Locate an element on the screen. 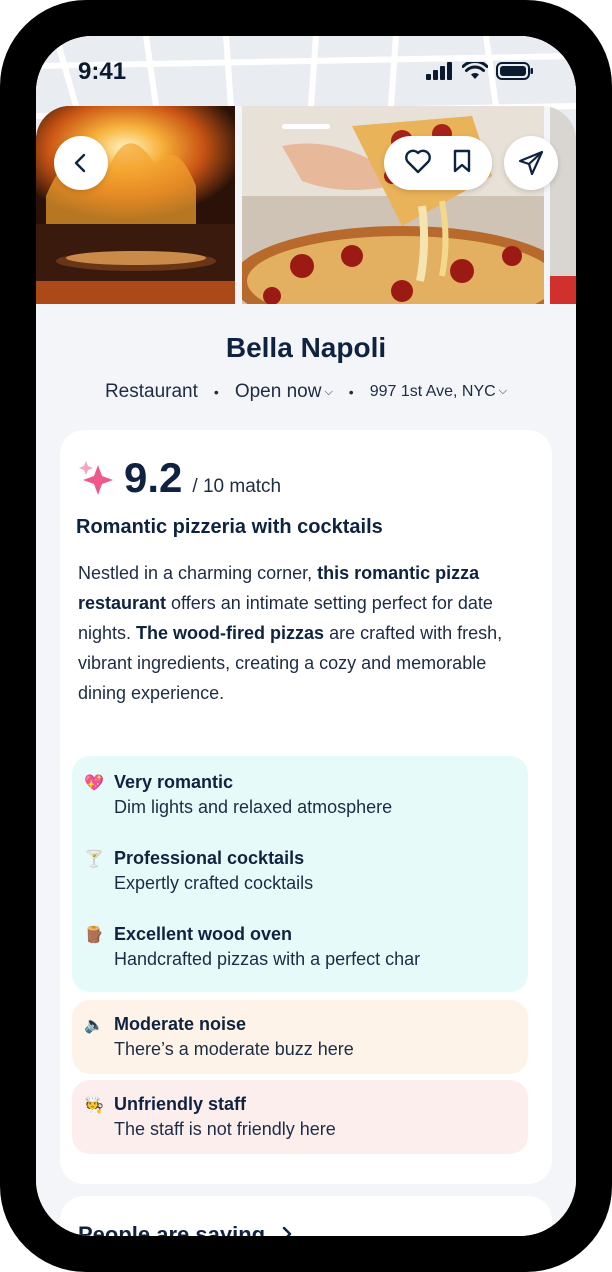 This screenshot has height=1272, width=612. chevron-left-icon is located at coordinates (80, 163).